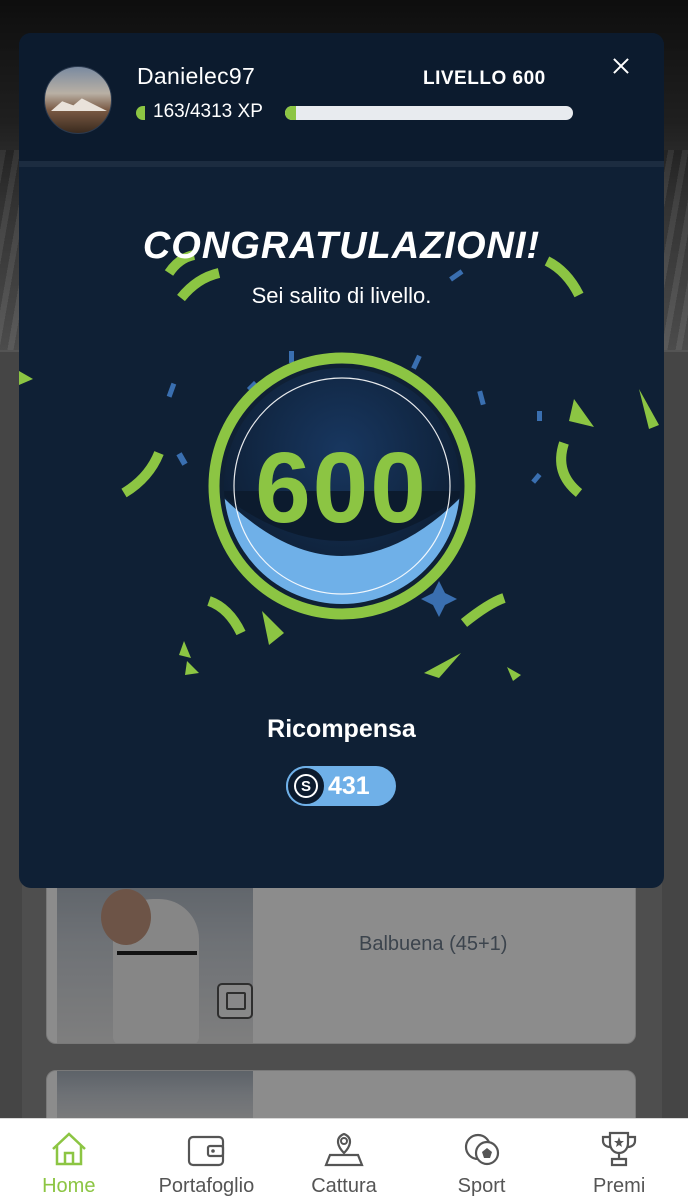  Describe the element at coordinates (481, 1149) in the screenshot. I see `sports-ball-icon` at that location.